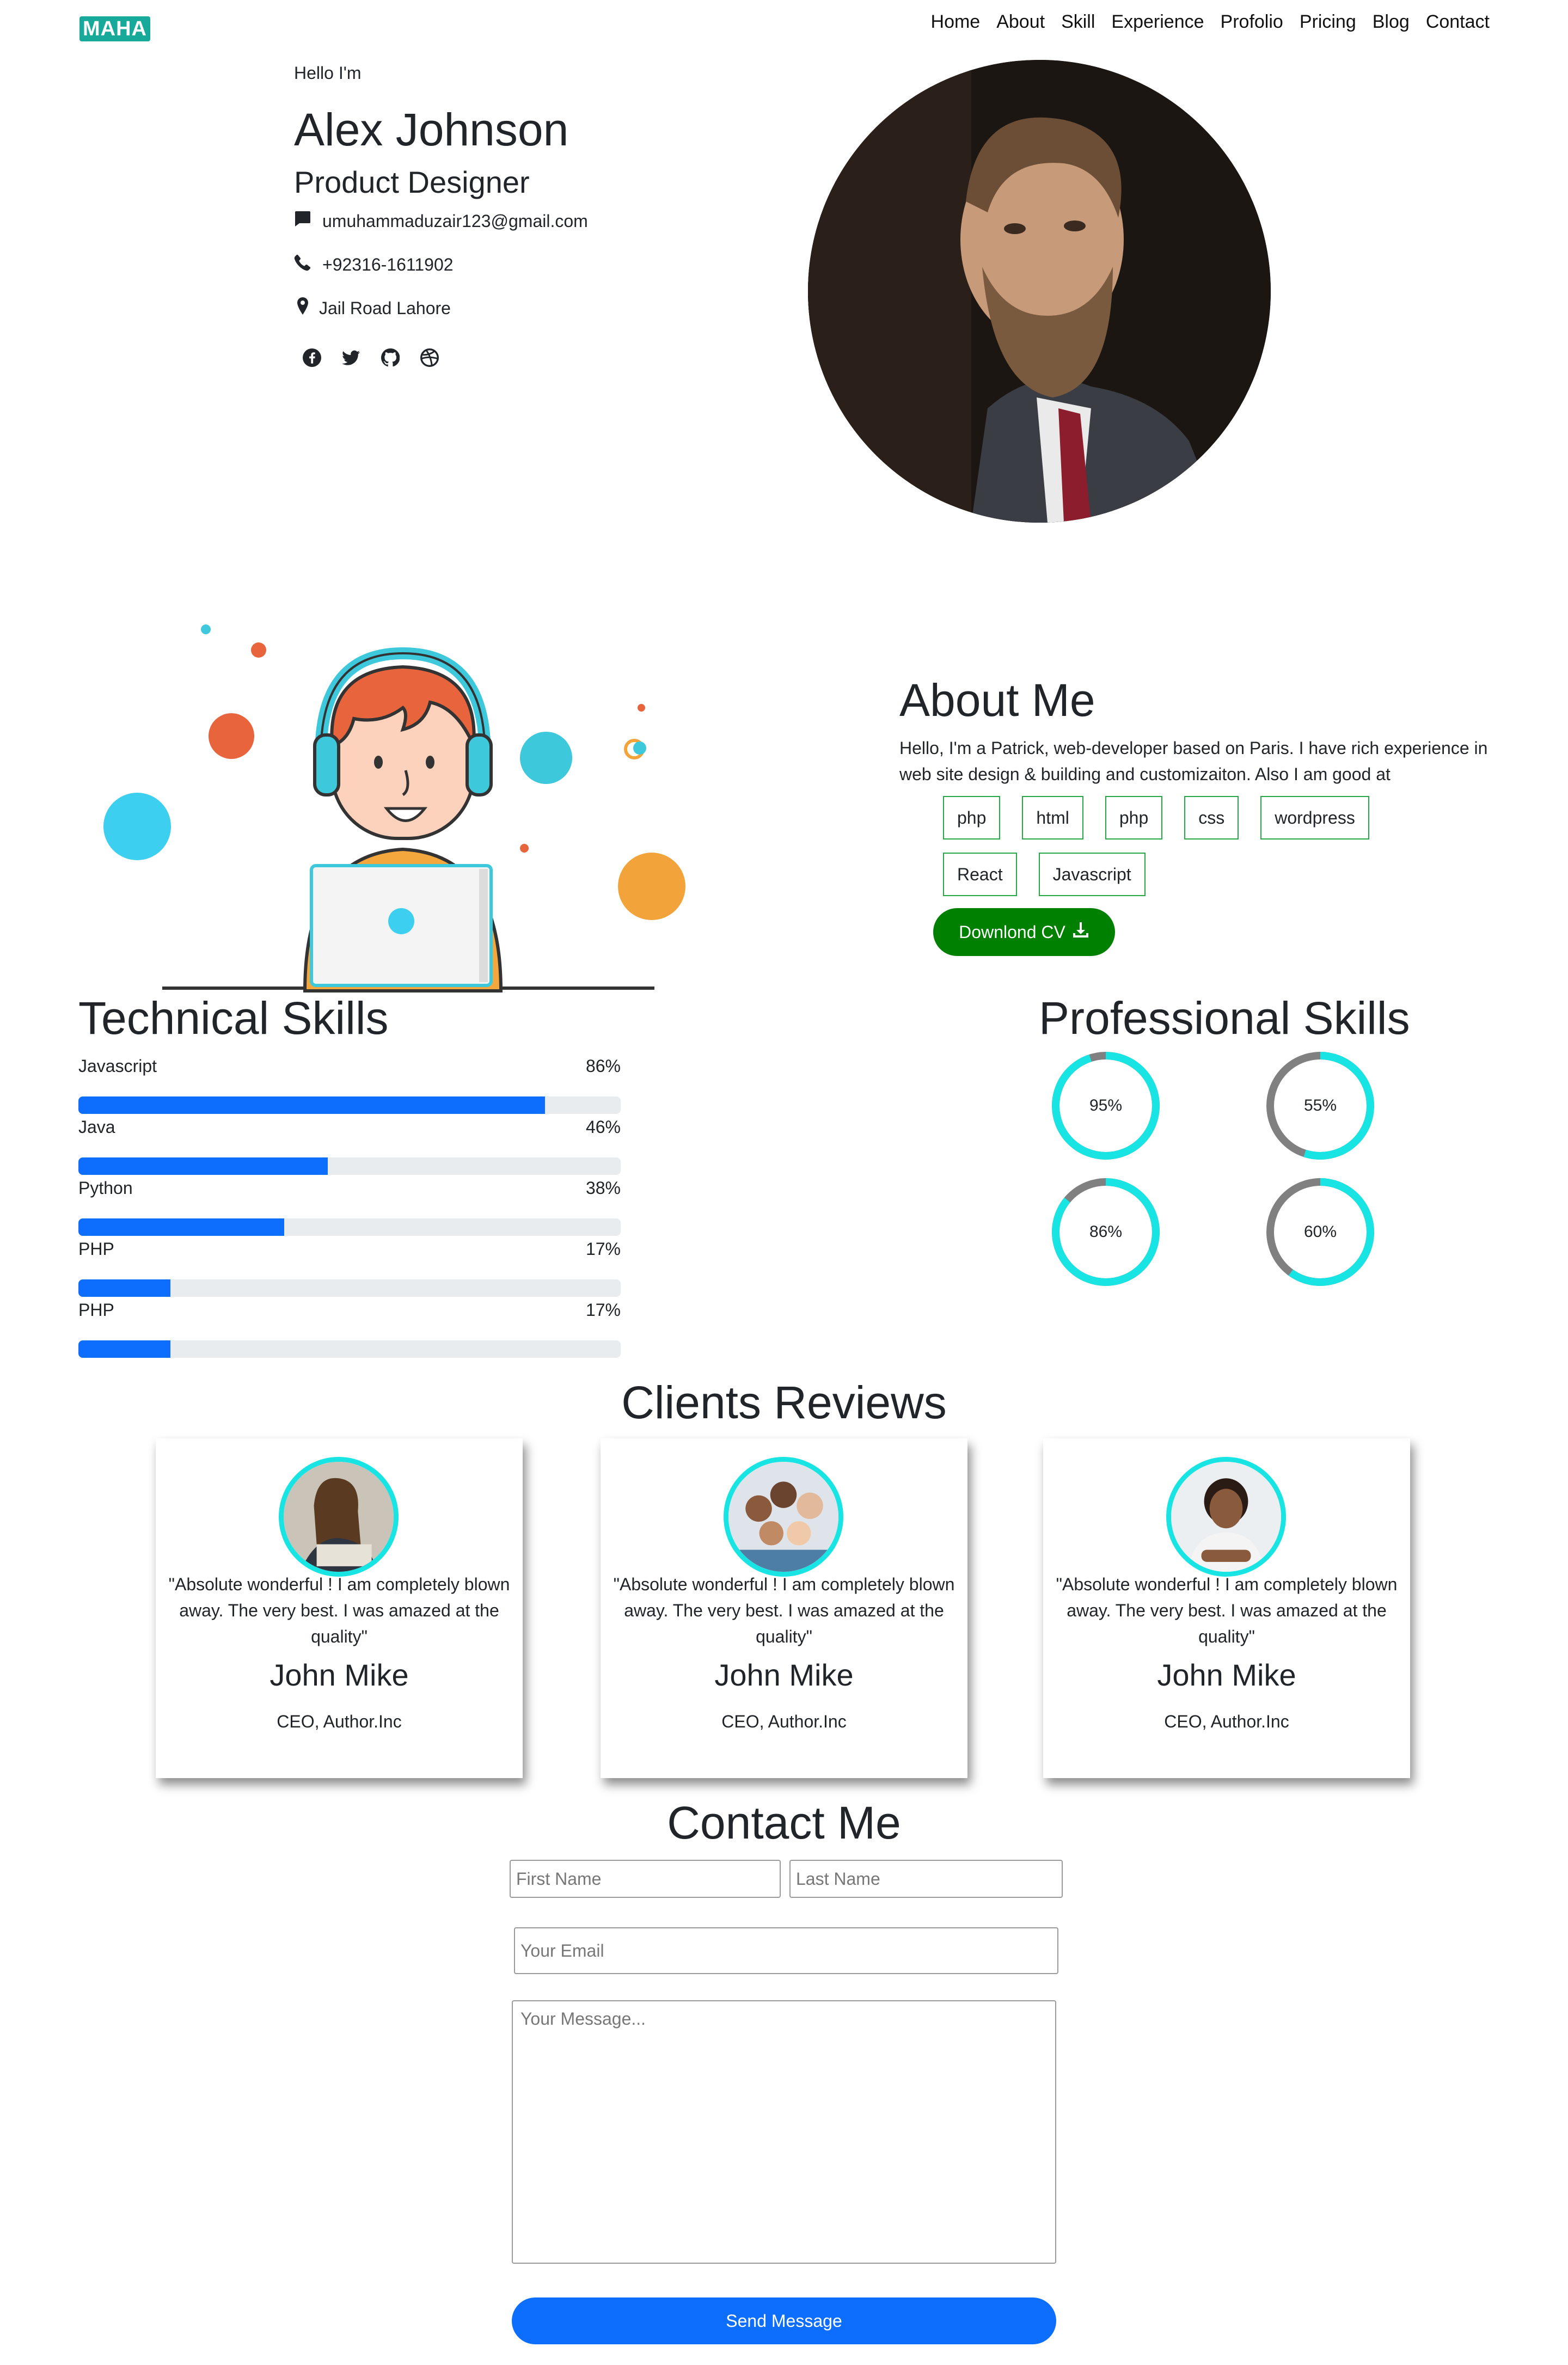 The width and height of the screenshot is (1568, 2365). I want to click on skill-percent: 38%, so click(603, 1188).